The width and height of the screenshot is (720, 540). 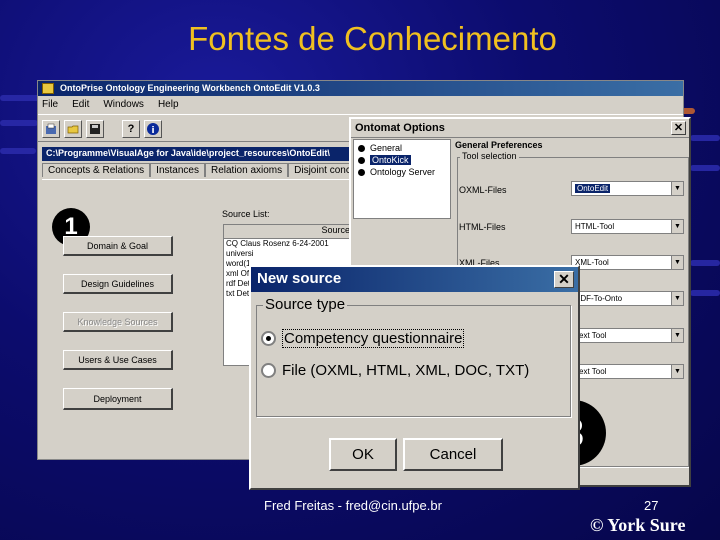 What do you see at coordinates (593, 188) in the screenshot?
I see `select-value: OntoEdit` at bounding box center [593, 188].